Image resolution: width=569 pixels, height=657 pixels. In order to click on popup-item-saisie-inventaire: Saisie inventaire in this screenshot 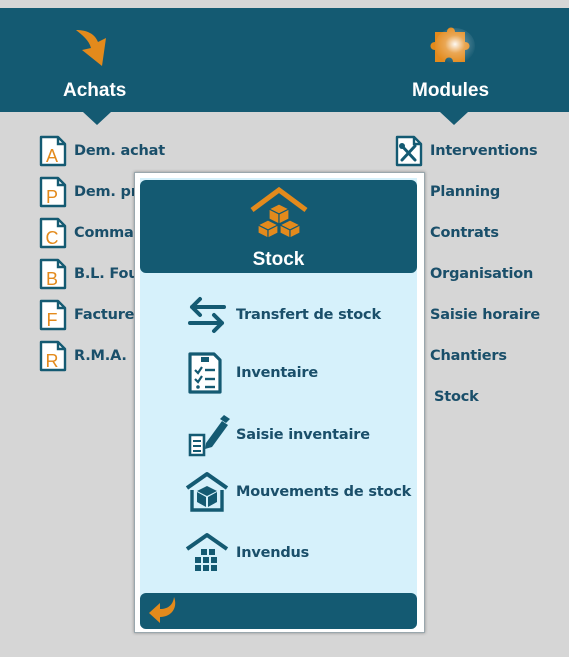, I will do `click(277, 435)`.